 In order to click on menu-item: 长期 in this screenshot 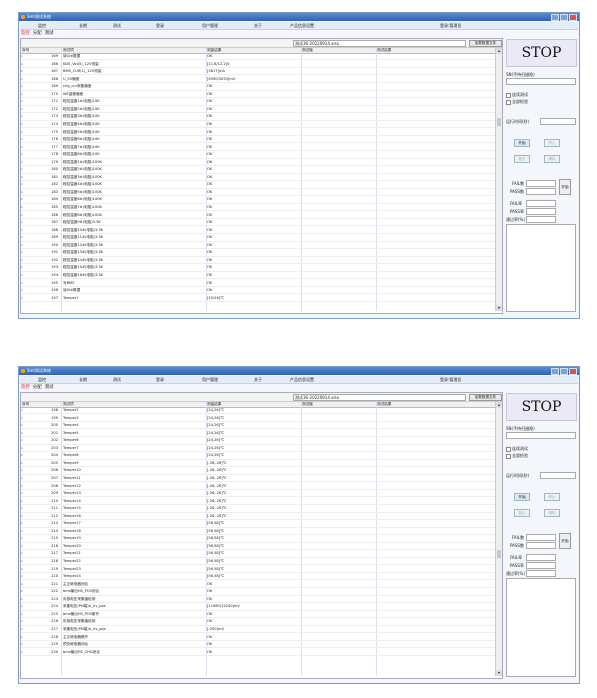, I will do `click(83, 25)`.